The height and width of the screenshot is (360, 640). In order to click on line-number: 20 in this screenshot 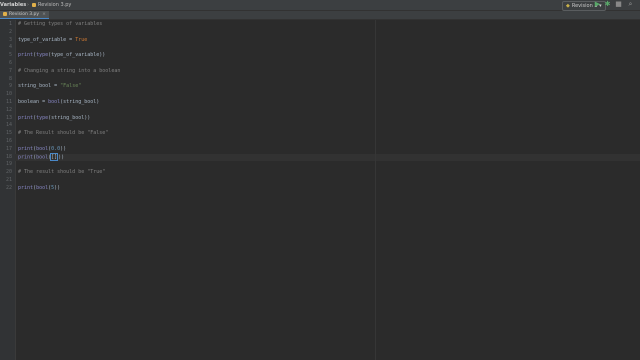, I will do `click(8, 172)`.